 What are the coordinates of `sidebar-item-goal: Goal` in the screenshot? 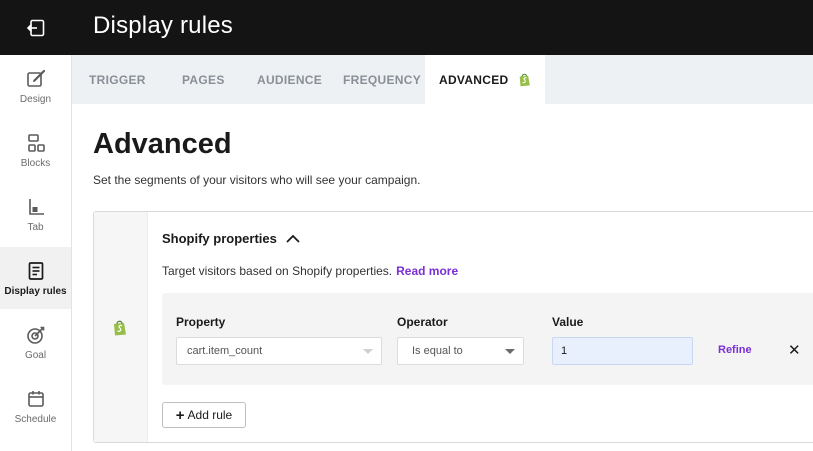 It's located at (35, 342).